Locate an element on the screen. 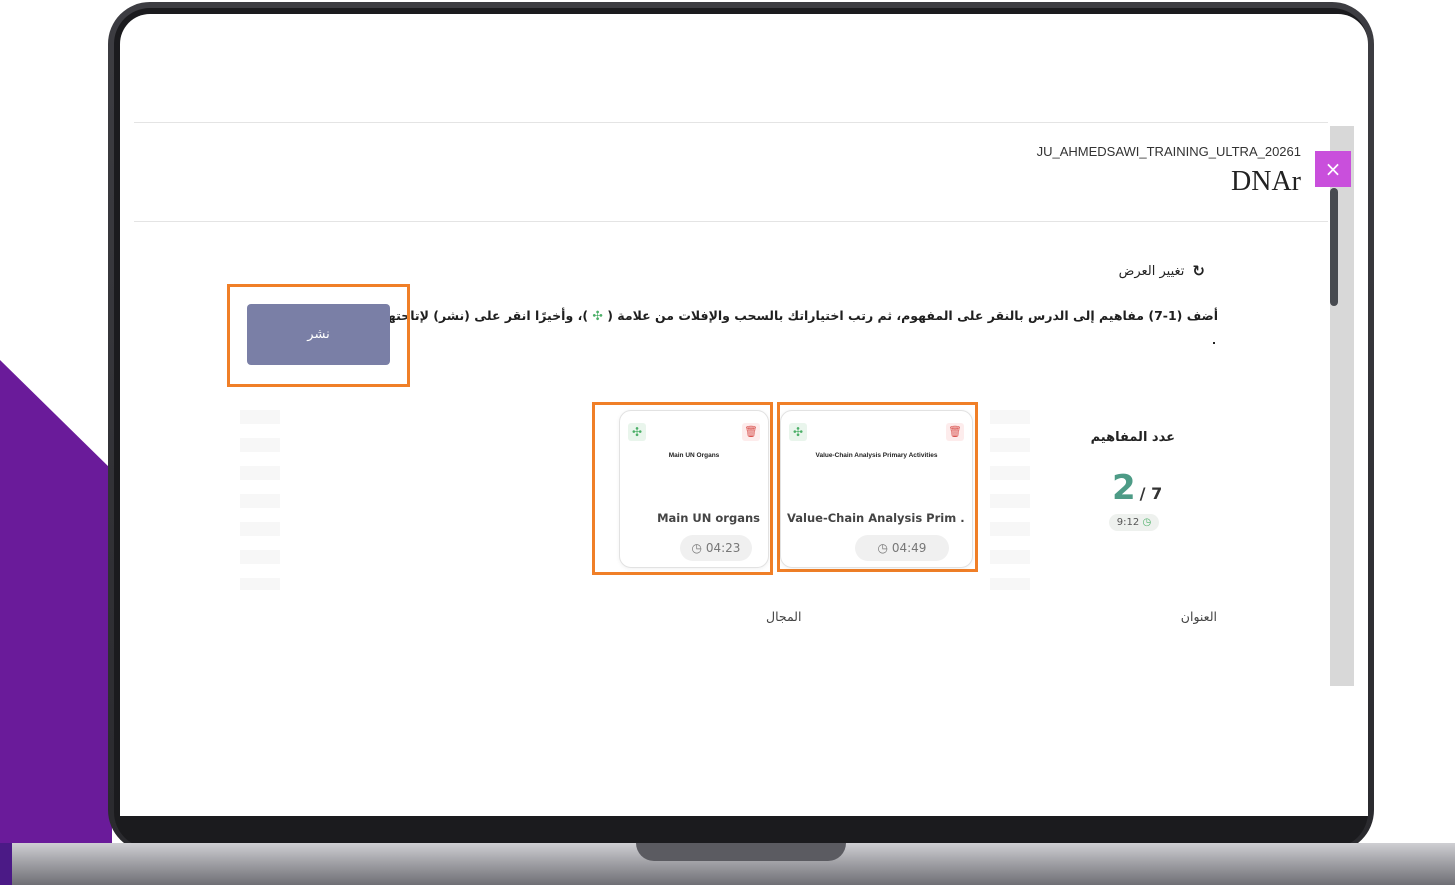 This screenshot has height=885, width=1455. card-thumbnail-text: Main UN Organs is located at coordinates (694, 455).